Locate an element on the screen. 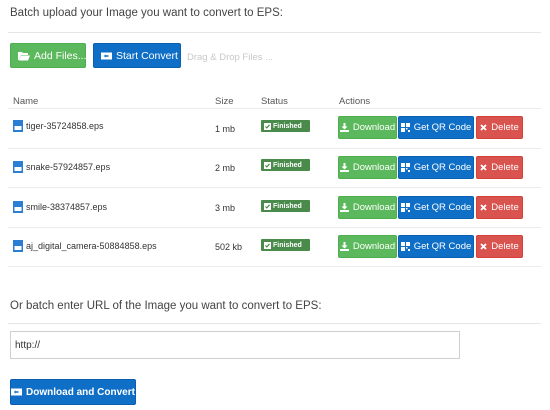 This screenshot has width=550, height=410. file-size: 1 mb is located at coordinates (225, 129).